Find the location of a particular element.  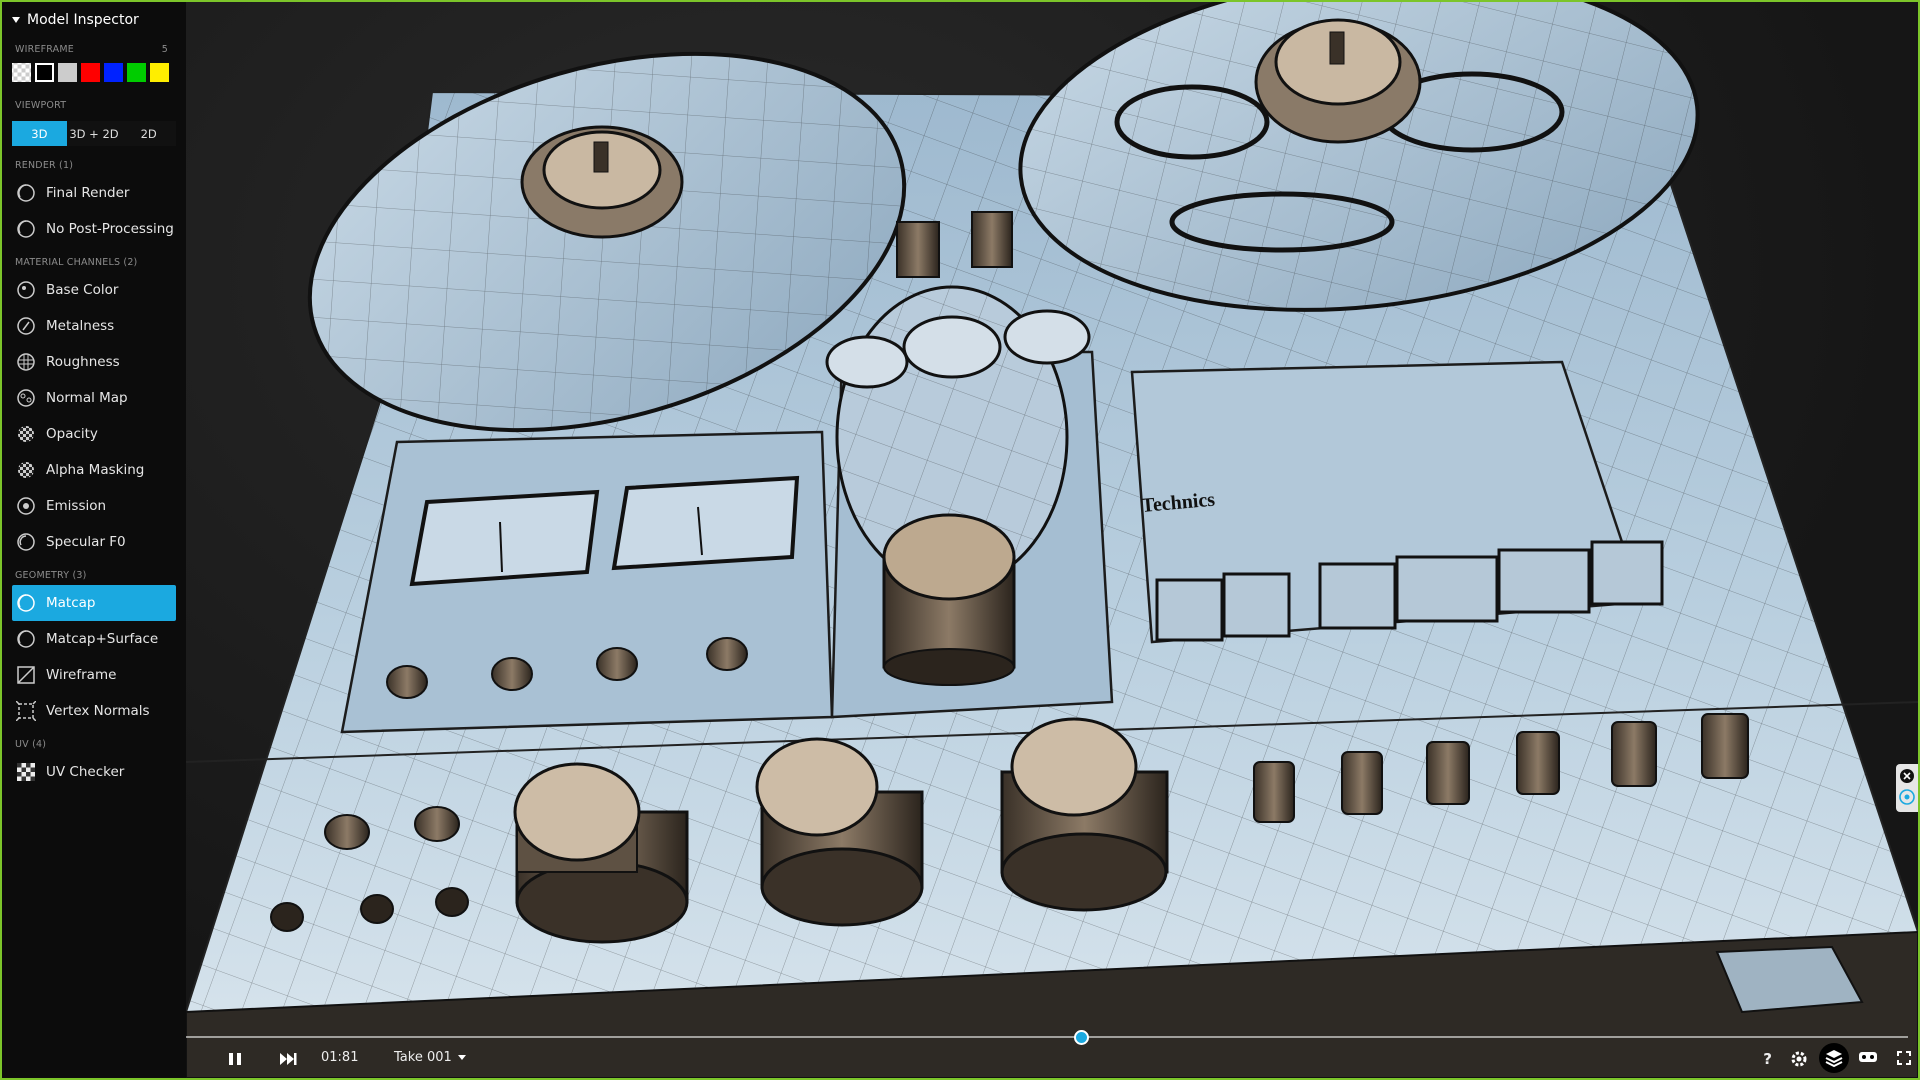

menu-item-label: Base Color is located at coordinates (82, 290).